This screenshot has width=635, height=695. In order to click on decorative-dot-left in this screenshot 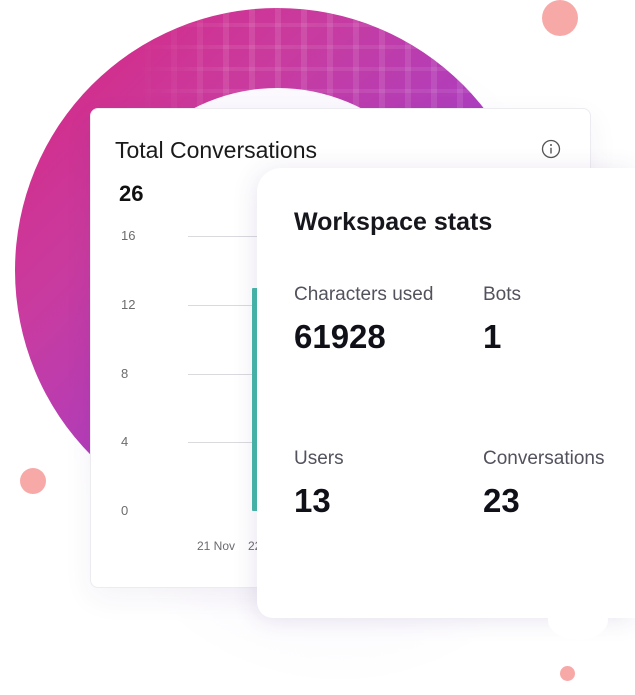, I will do `click(33, 481)`.